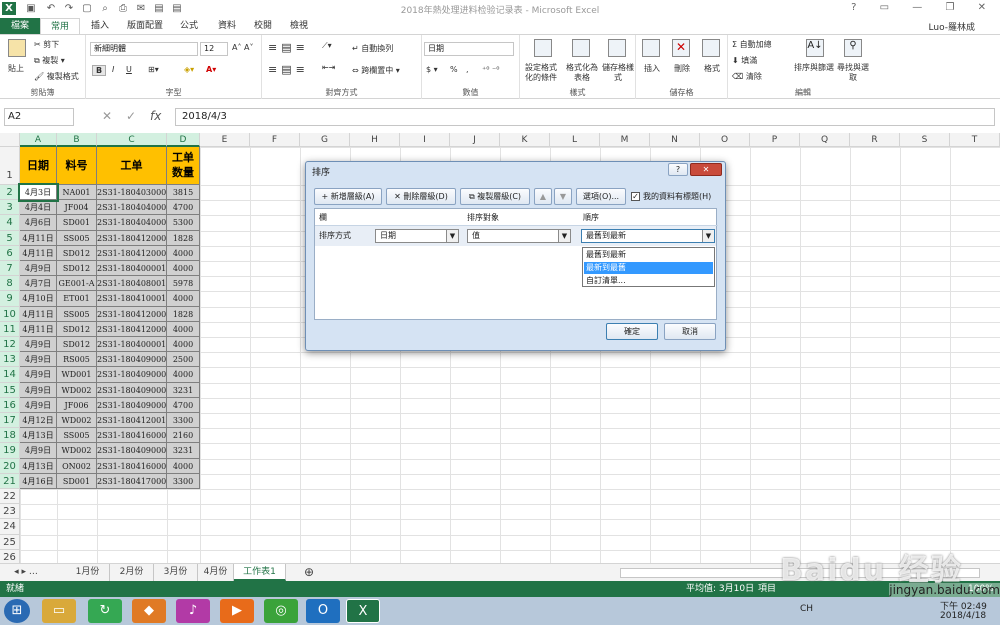  What do you see at coordinates (263, 26) in the screenshot?
I see `tab-review: 校閱` at bounding box center [263, 26].